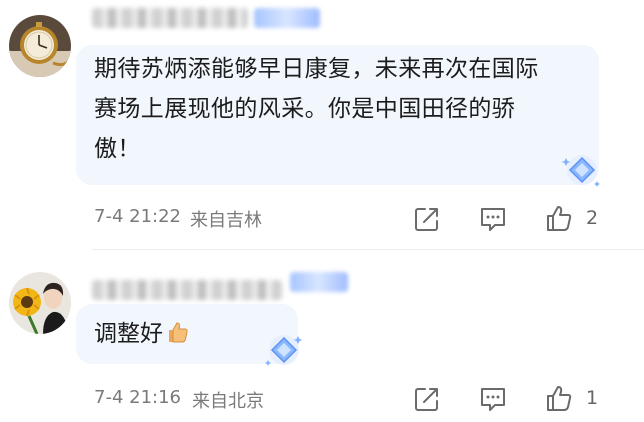 The image size is (644, 422). I want to click on comment-text-line: 傲！, so click(117, 149).